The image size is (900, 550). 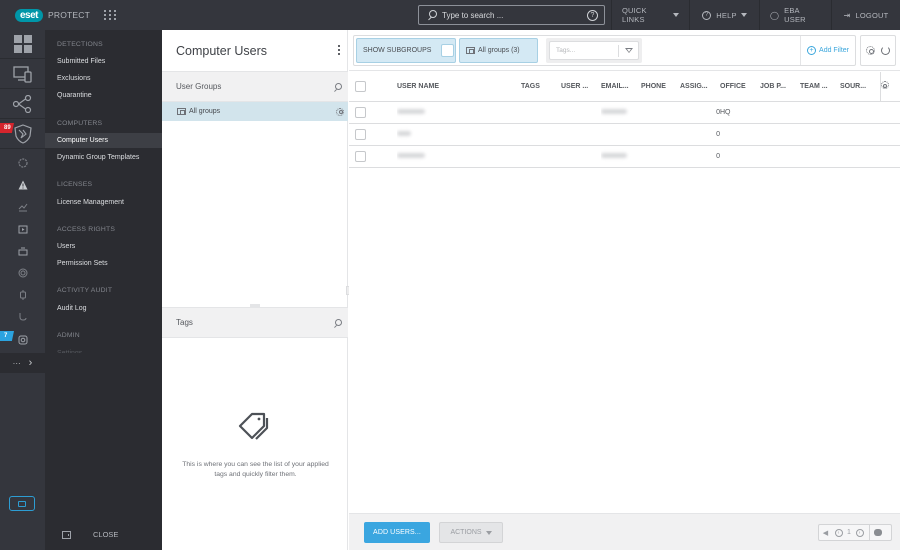 What do you see at coordinates (865, 15) in the screenshot?
I see `logout-button: ⇥ LOGOUT` at bounding box center [865, 15].